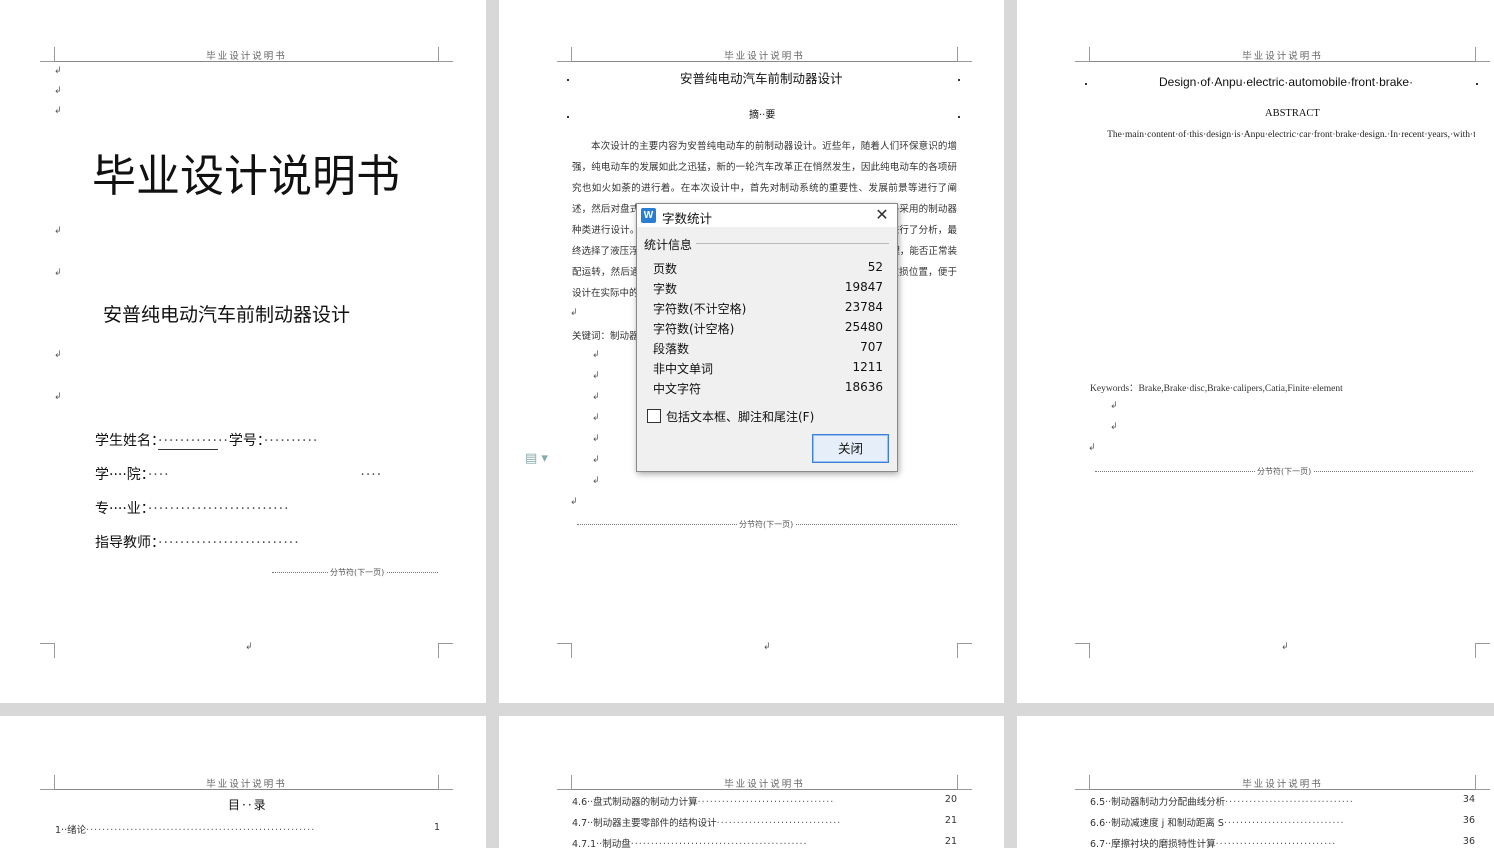  Describe the element at coordinates (767, 215) in the screenshot. I see `dialog-titlebar: W 字数统计 ✕` at that location.